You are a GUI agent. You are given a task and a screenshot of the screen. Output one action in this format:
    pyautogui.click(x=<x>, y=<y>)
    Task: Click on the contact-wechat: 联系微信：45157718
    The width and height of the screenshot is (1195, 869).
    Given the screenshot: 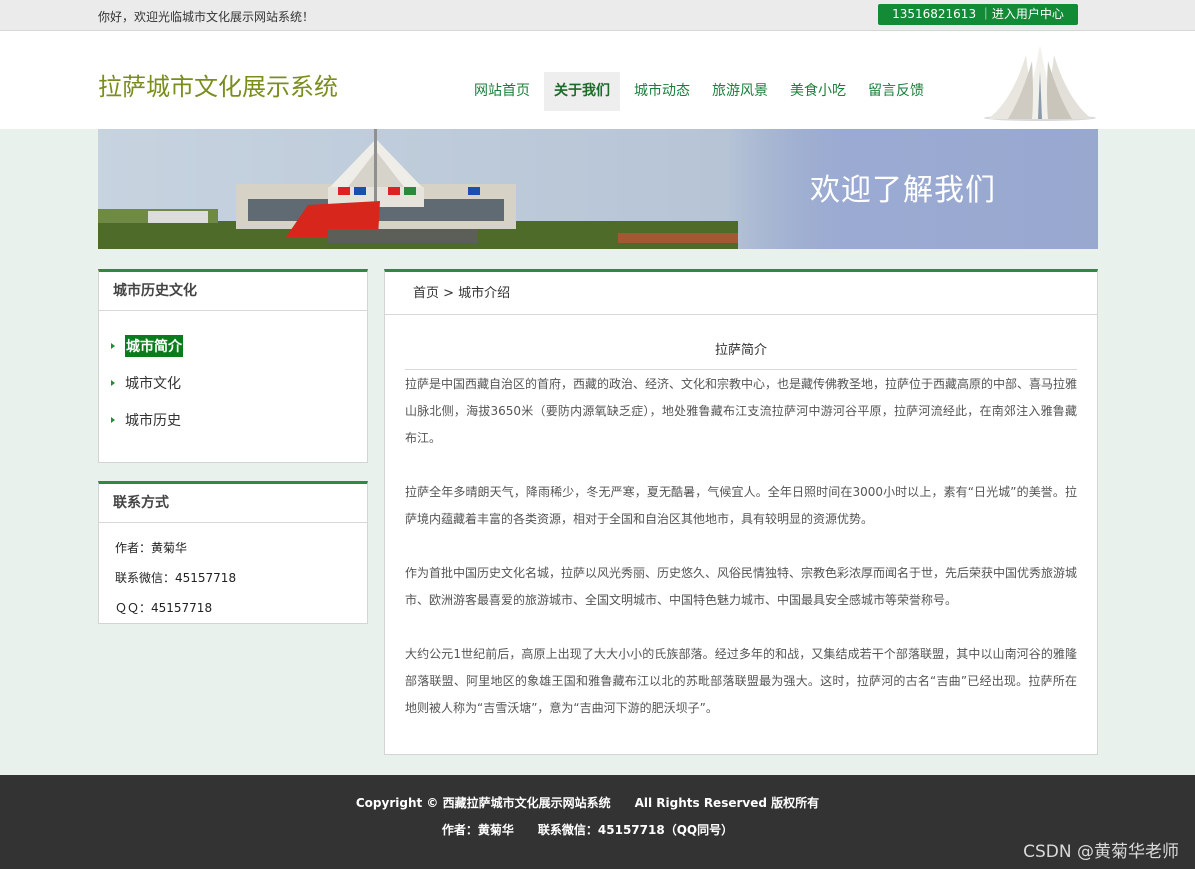 What is the action you would take?
    pyautogui.click(x=176, y=578)
    